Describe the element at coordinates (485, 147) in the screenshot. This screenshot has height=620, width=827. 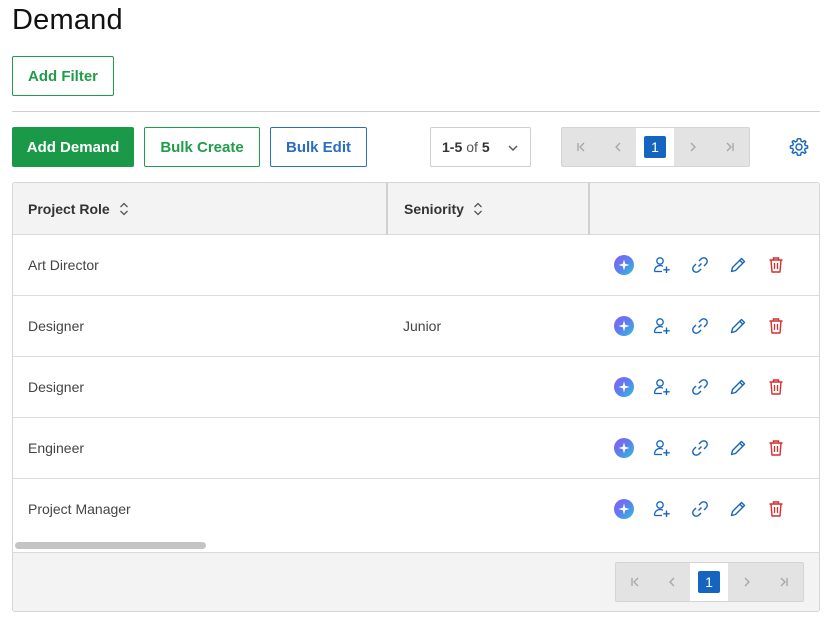
I see `range-total: 5` at that location.